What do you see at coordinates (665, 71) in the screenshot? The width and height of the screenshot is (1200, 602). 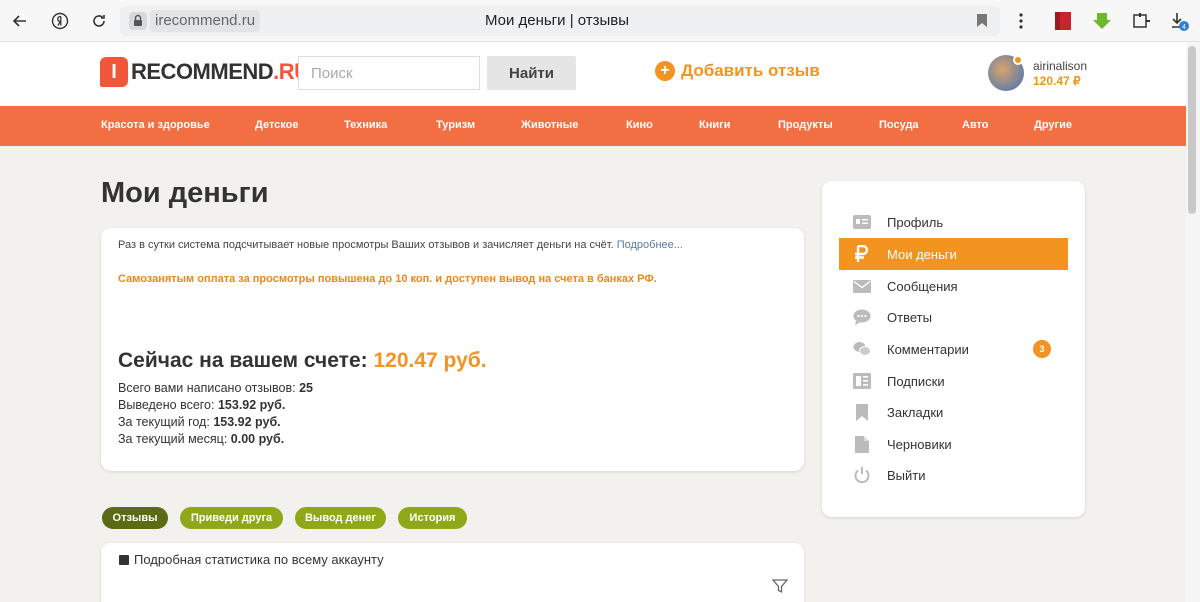 I see `plus-icon: +` at bounding box center [665, 71].